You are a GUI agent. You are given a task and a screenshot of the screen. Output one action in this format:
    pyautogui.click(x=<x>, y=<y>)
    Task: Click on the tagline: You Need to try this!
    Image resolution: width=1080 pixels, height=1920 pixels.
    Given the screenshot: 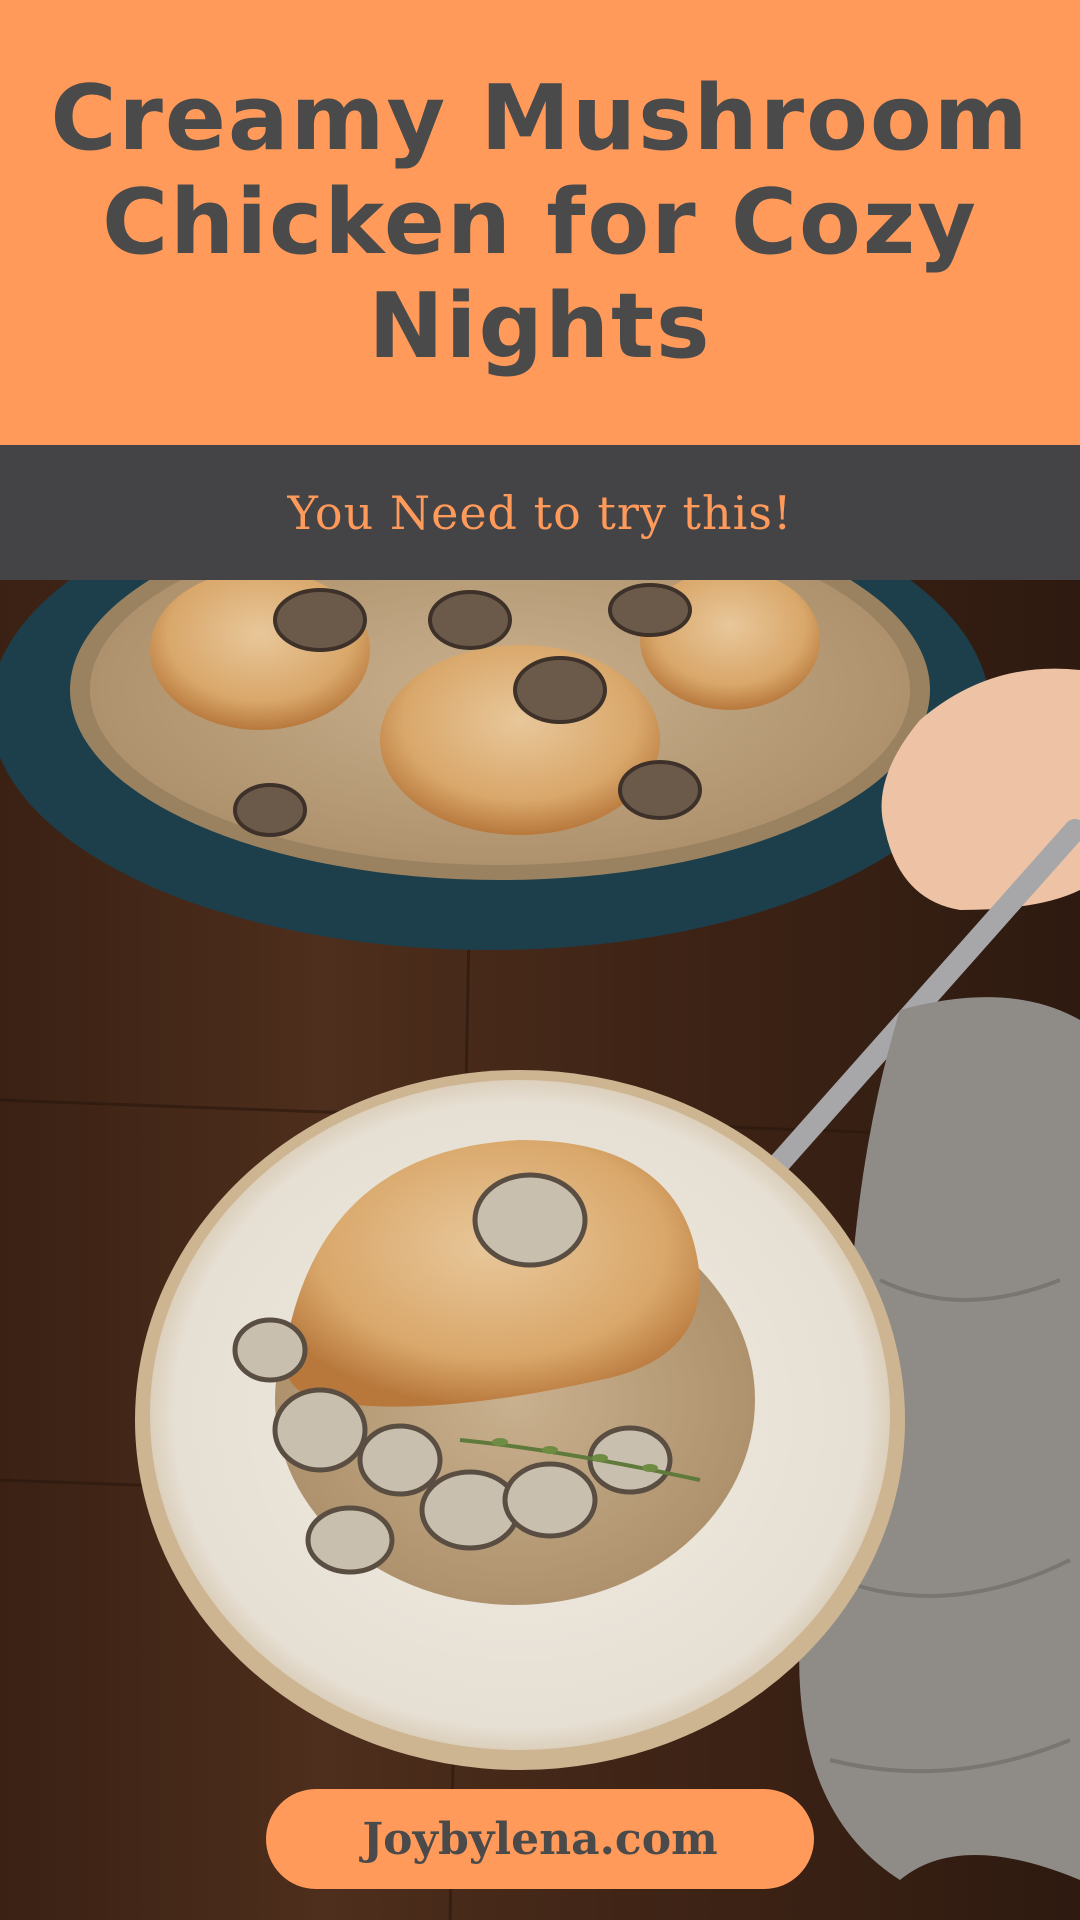 What is the action you would take?
    pyautogui.click(x=540, y=512)
    